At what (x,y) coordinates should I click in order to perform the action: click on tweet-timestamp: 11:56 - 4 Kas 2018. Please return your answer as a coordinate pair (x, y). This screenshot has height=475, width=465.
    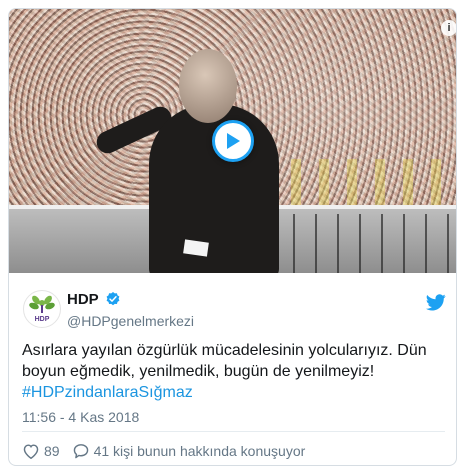
    Looking at the image, I should click on (80, 417).